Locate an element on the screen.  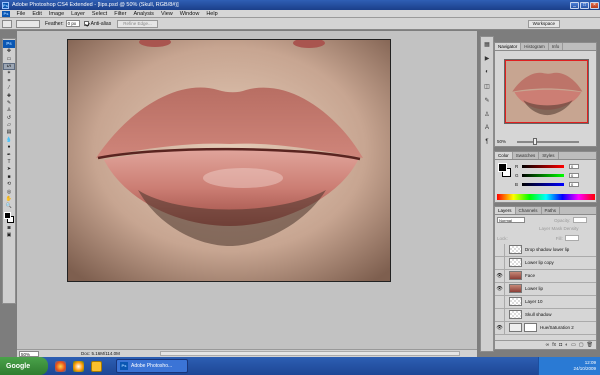
color-foreground-swatch is located at coordinates (502, 167).